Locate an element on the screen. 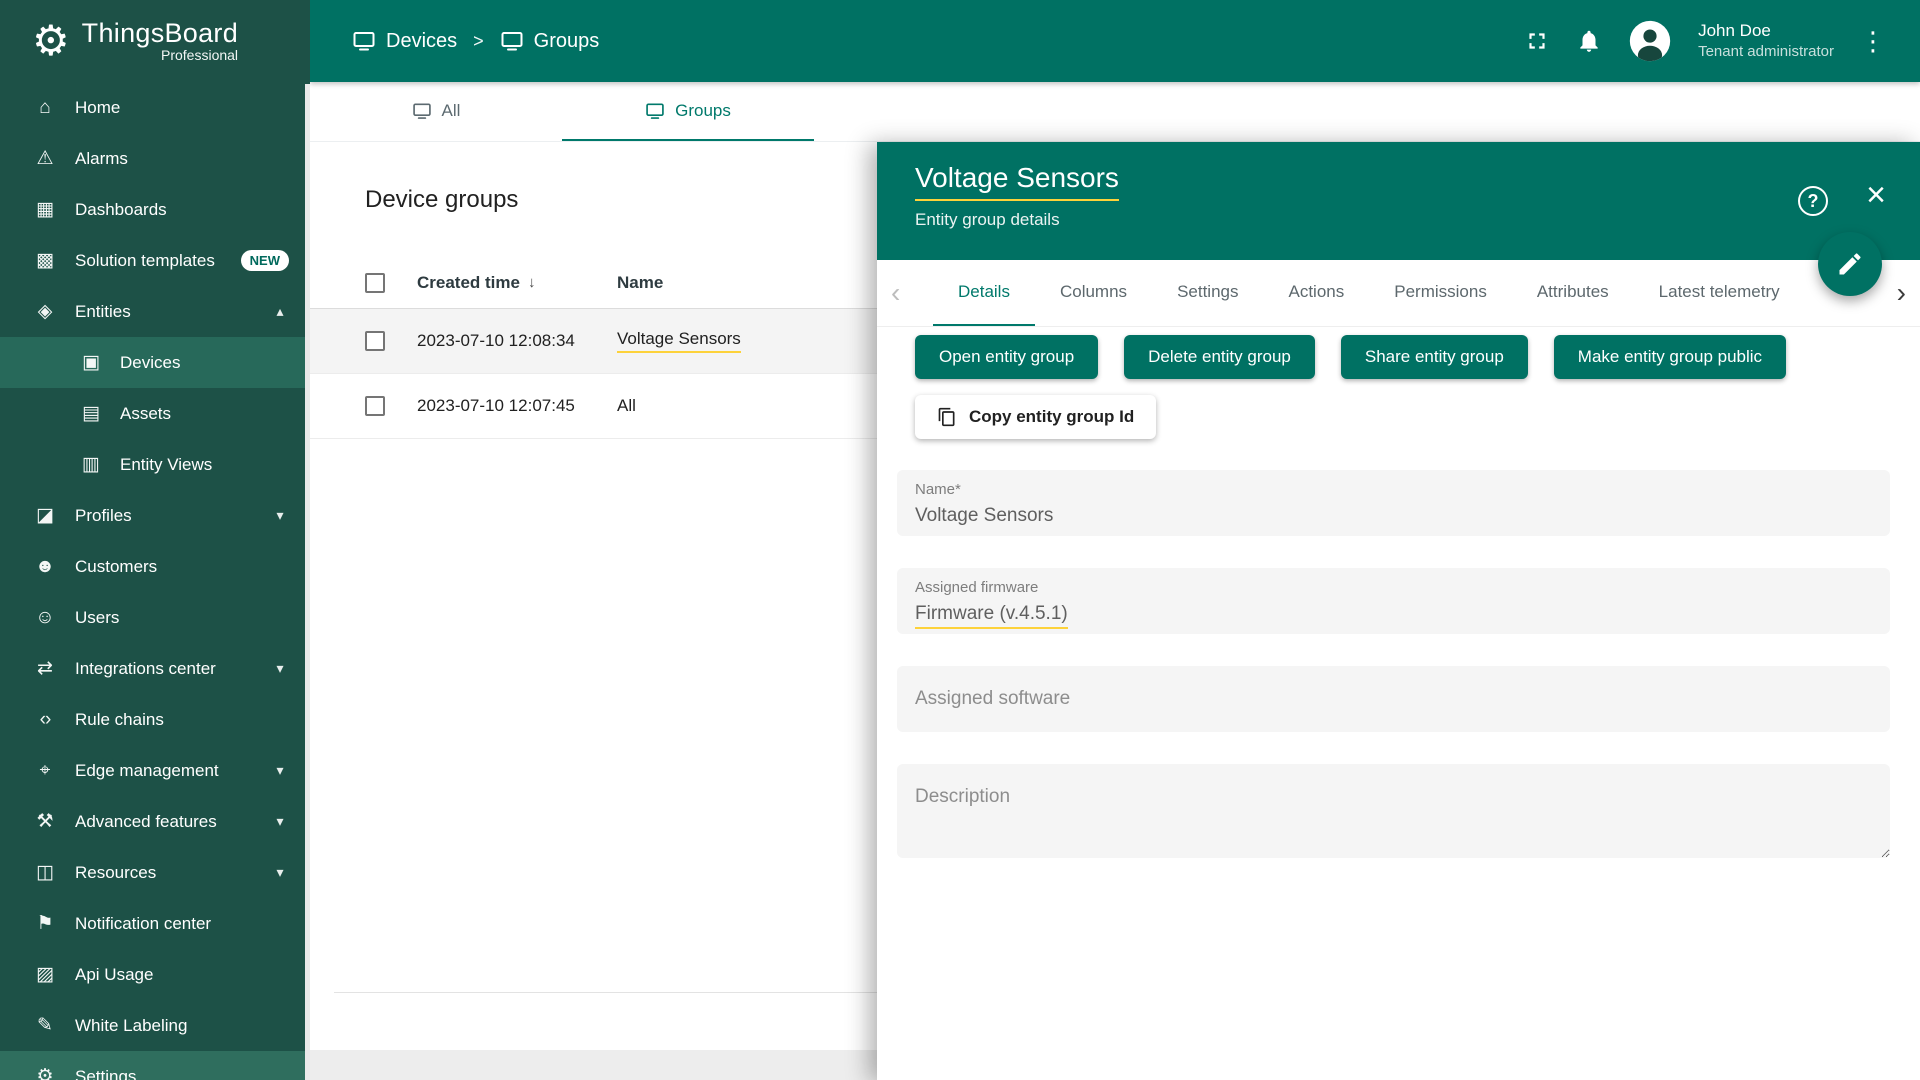 The height and width of the screenshot is (1080, 1920). panel-tab-details: Details is located at coordinates (984, 293).